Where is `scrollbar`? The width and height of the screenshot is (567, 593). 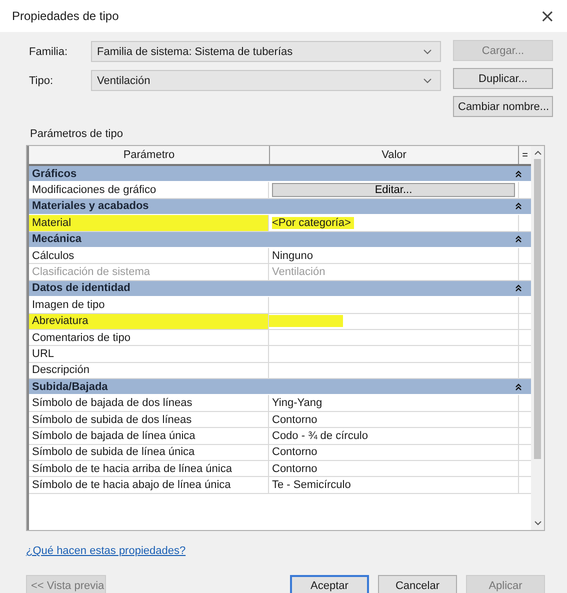 scrollbar is located at coordinates (537, 338).